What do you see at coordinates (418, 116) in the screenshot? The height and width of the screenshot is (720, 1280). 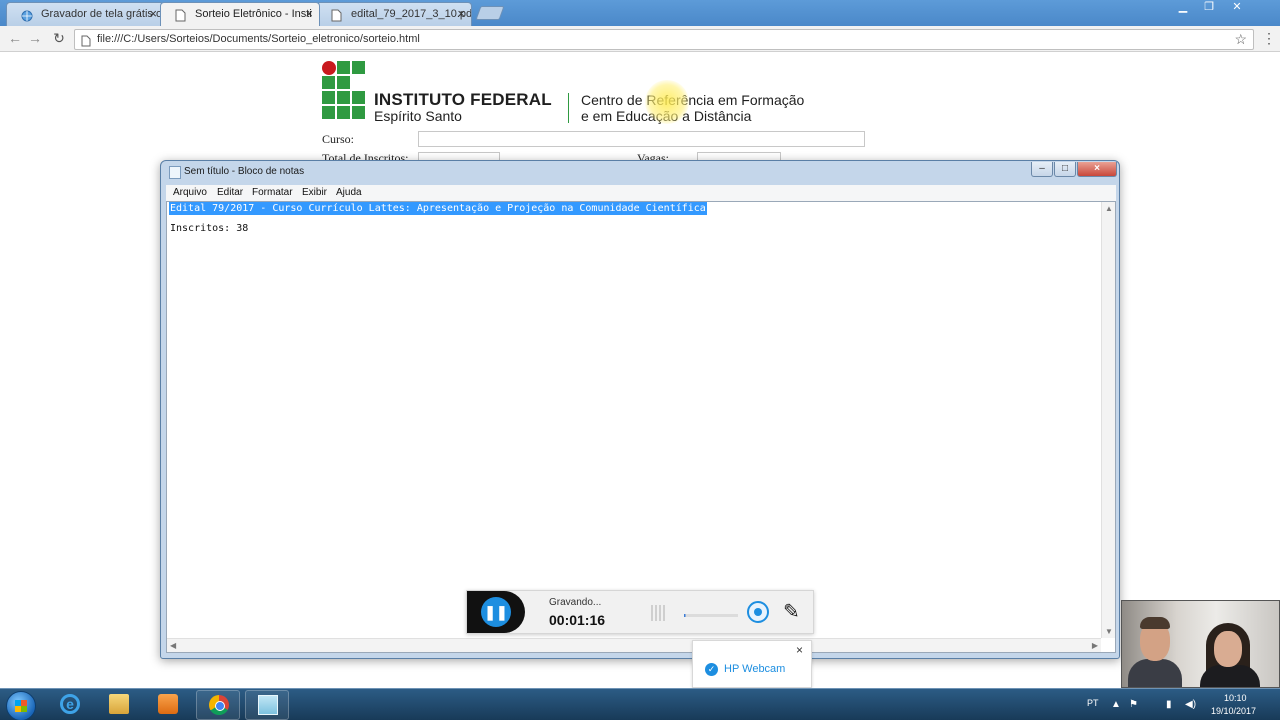 I see `brand-subtitle: Espírito Santo` at bounding box center [418, 116].